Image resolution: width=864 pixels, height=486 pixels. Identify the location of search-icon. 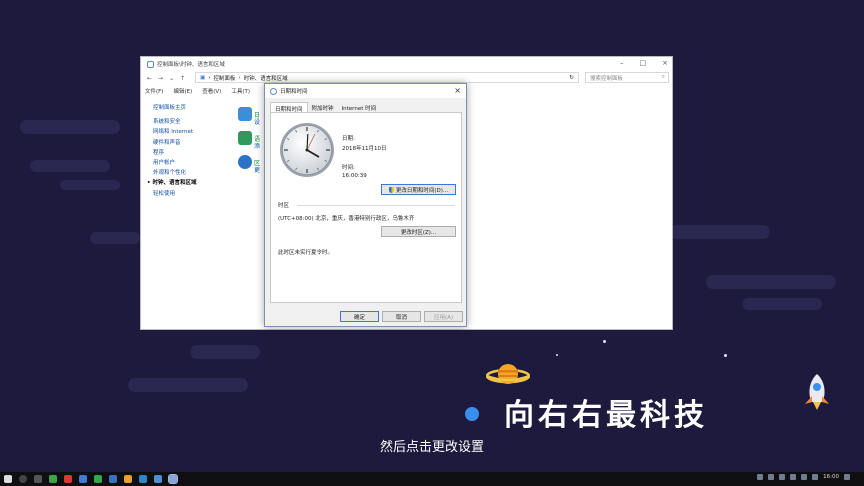
(23, 479).